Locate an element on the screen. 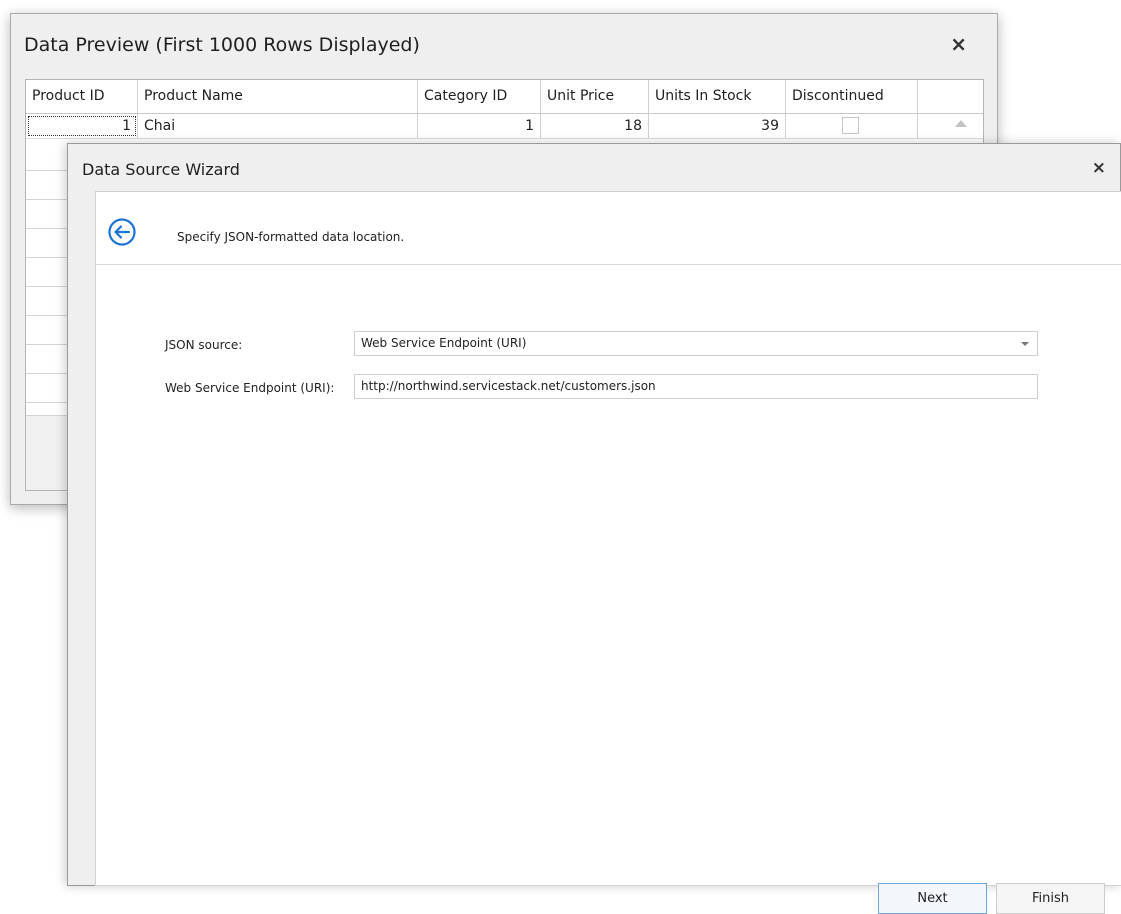  wizard-close-button: × is located at coordinates (1099, 168).